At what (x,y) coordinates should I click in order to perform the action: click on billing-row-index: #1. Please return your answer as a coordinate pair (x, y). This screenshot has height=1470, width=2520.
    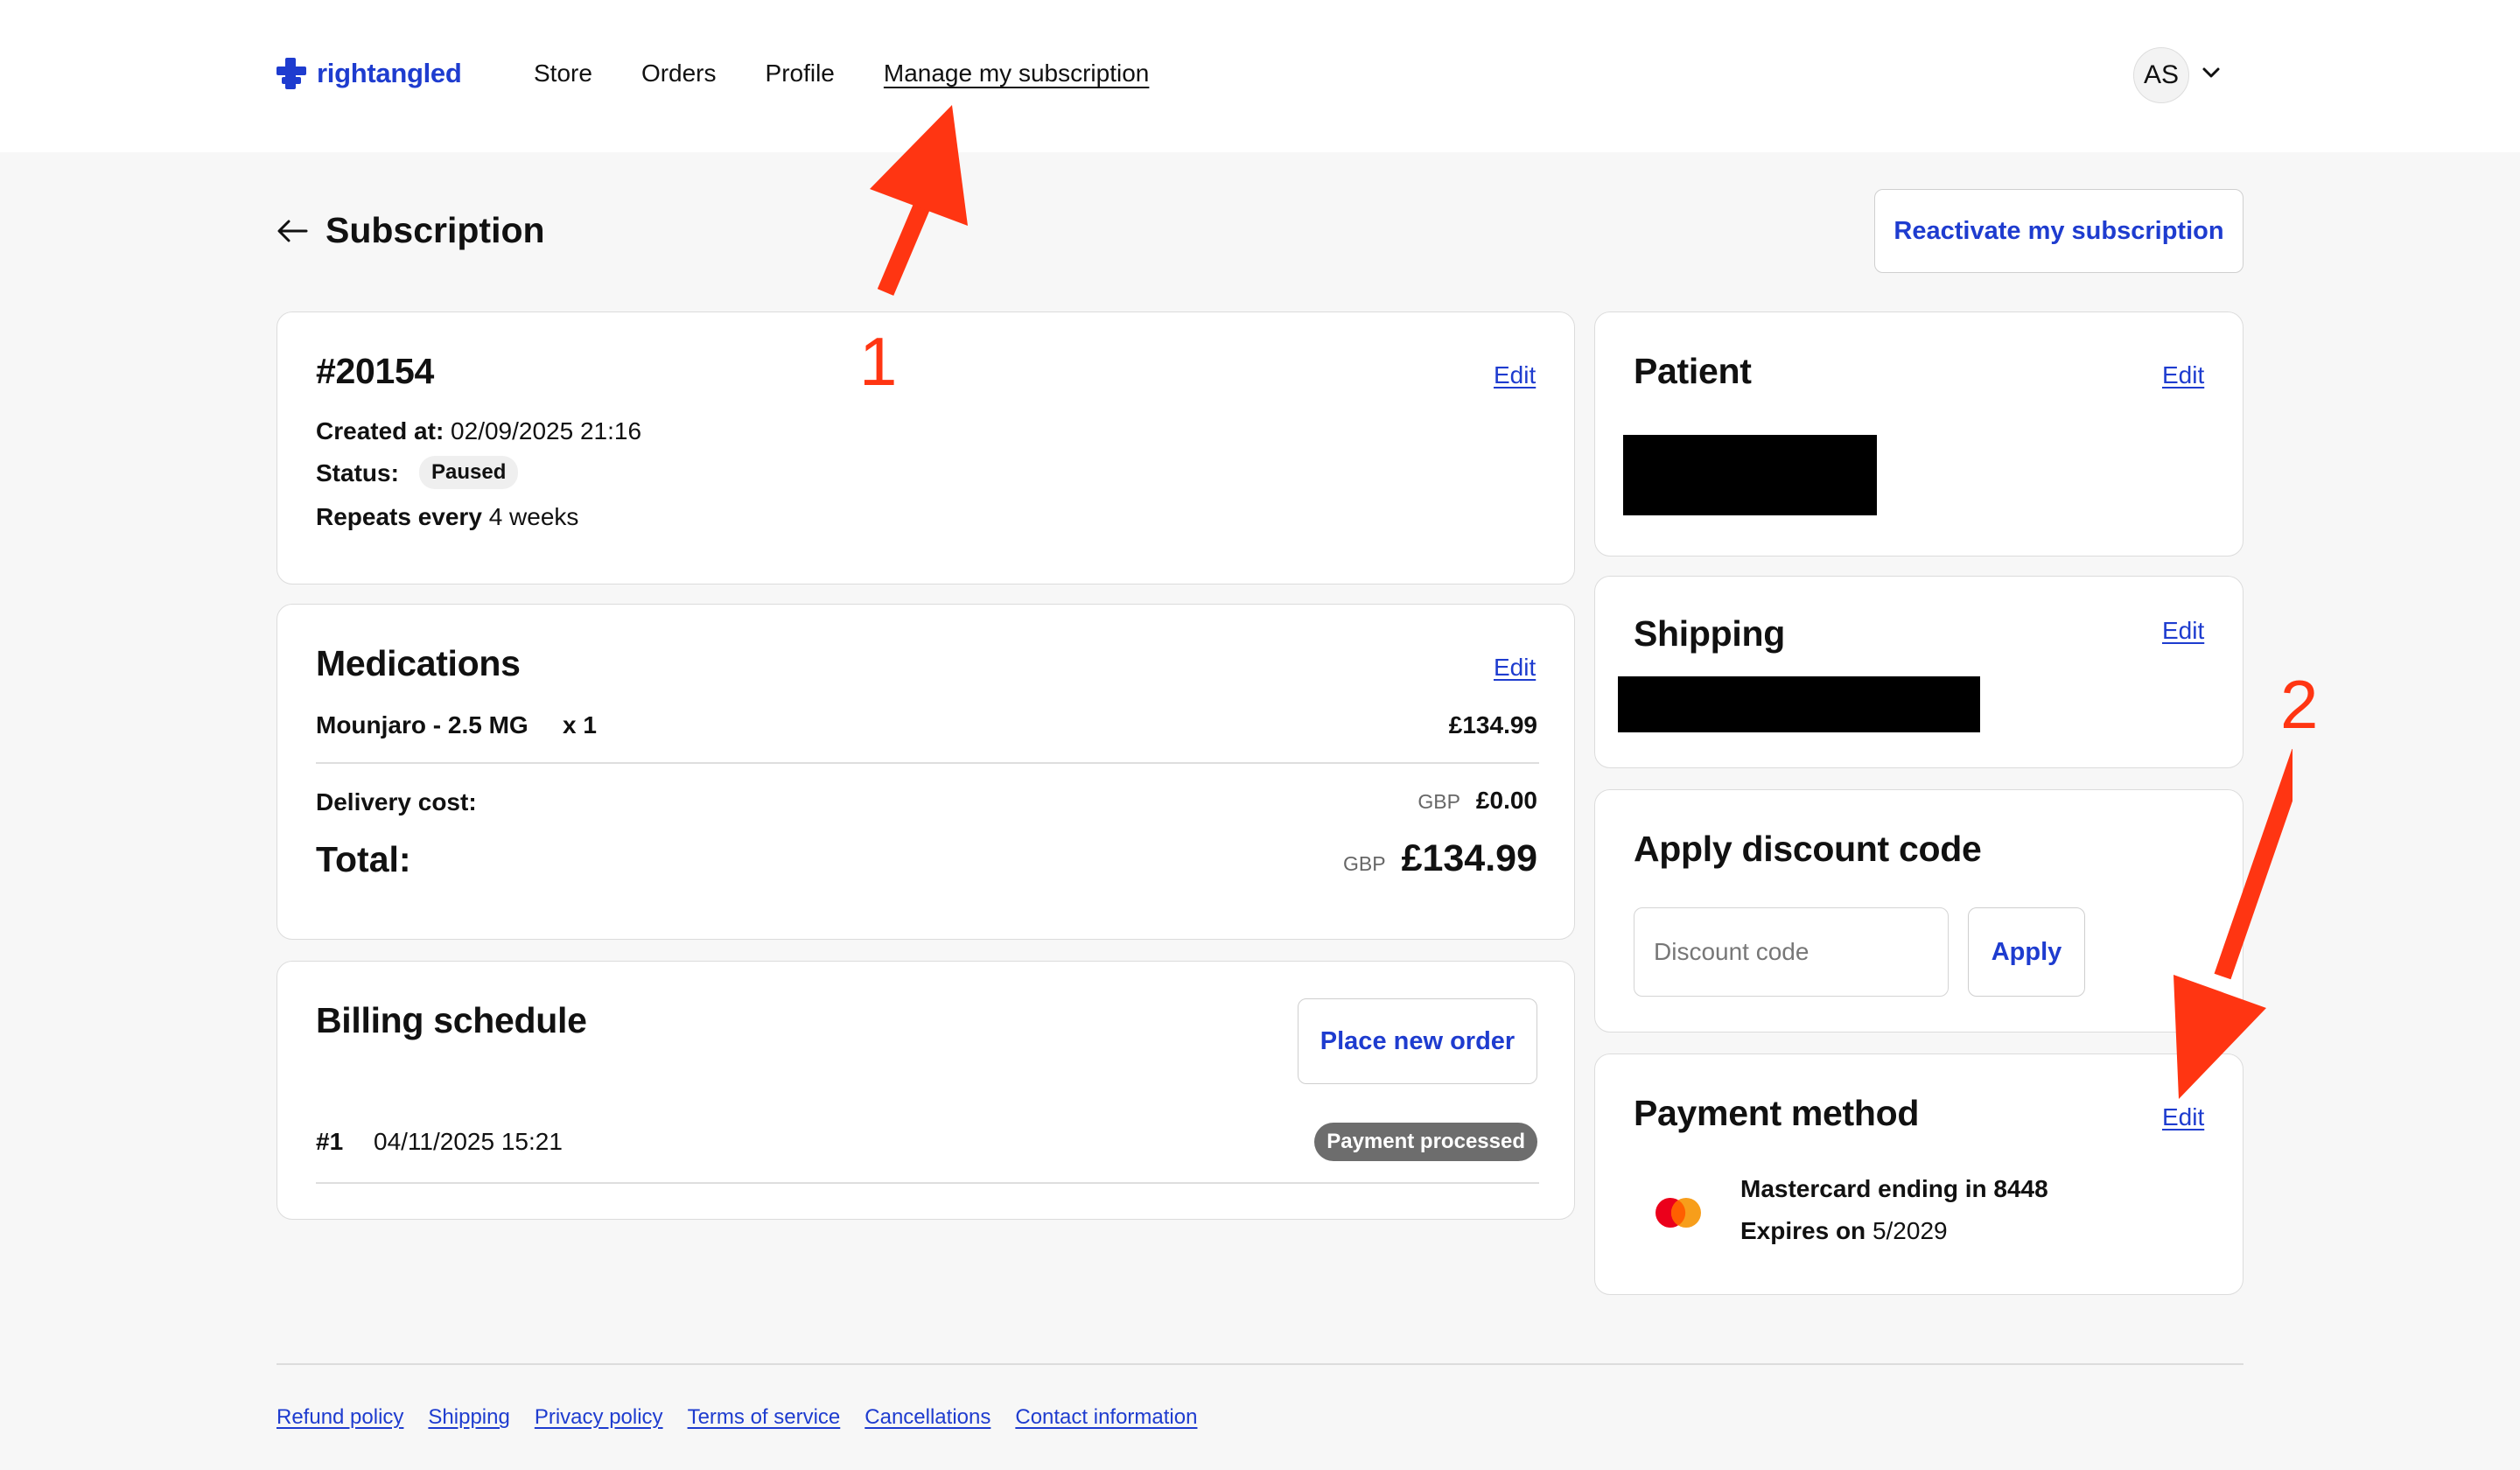
    Looking at the image, I should click on (330, 1141).